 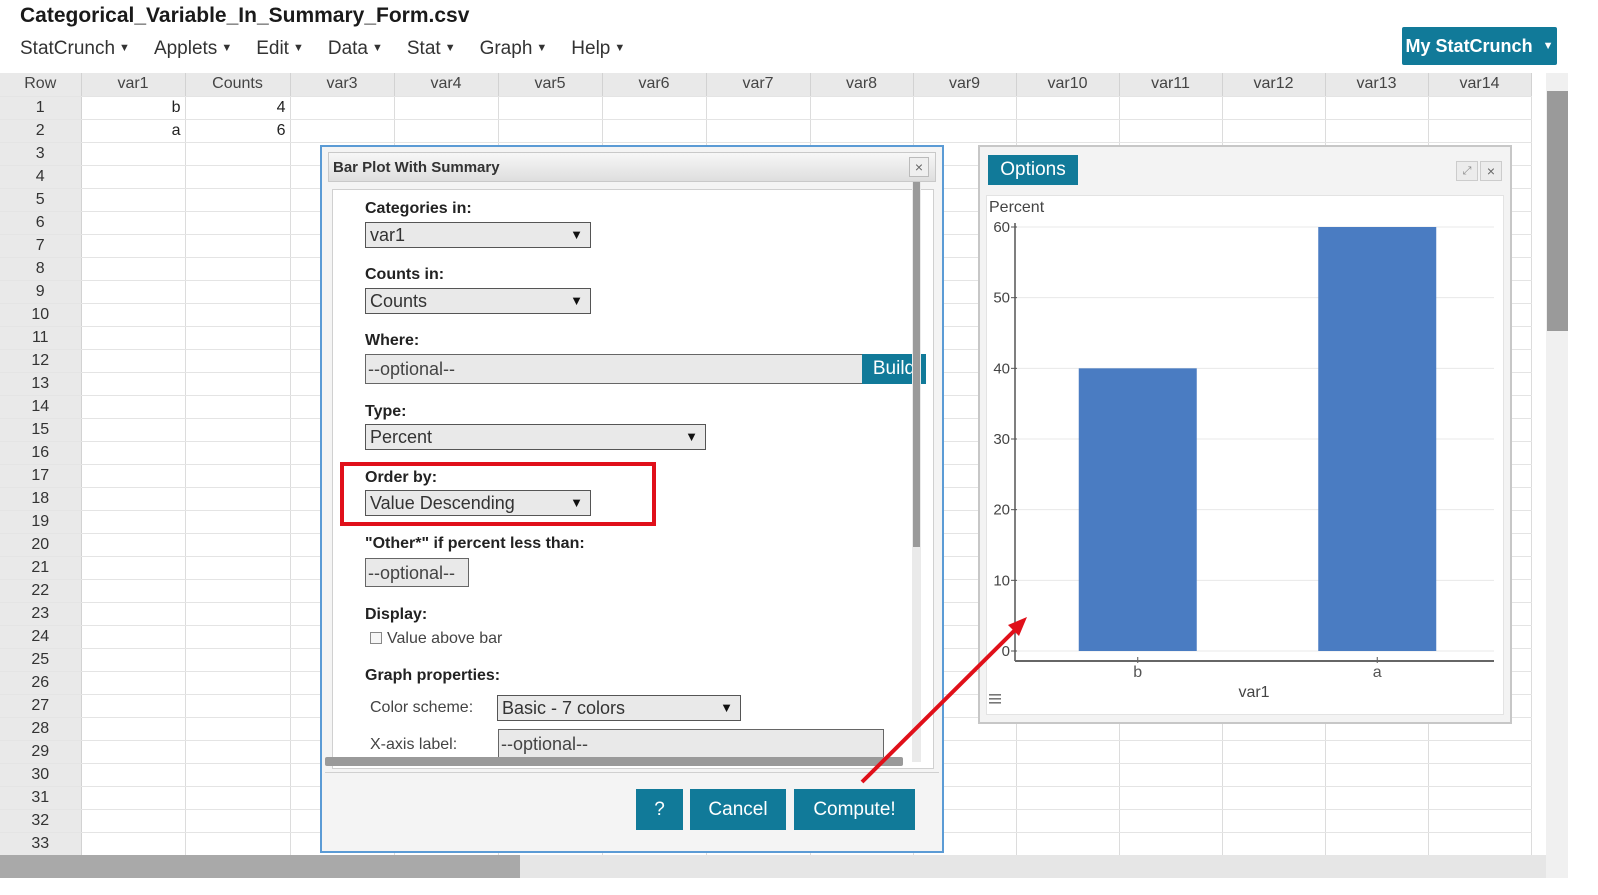 What do you see at coordinates (1491, 171) in the screenshot?
I see `graph-close-icon: ×` at bounding box center [1491, 171].